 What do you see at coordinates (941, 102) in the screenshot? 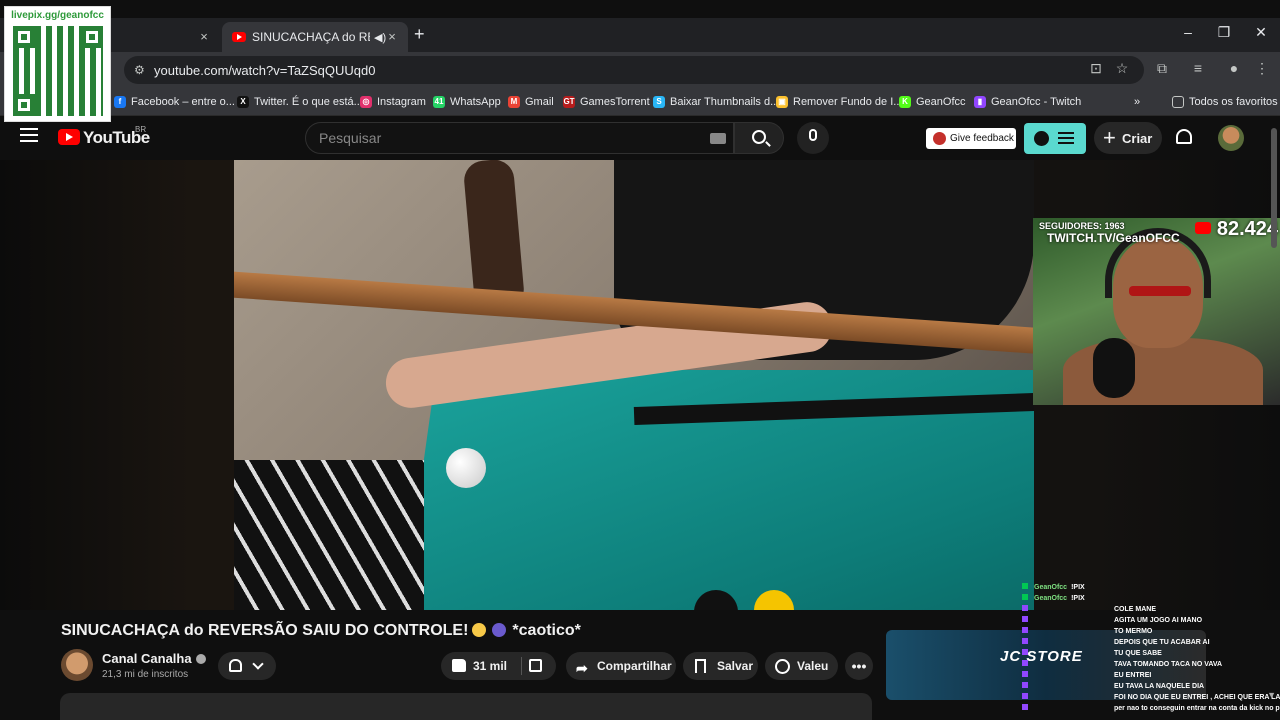
I see `bookmark-label: GeanOfcc` at bounding box center [941, 102].